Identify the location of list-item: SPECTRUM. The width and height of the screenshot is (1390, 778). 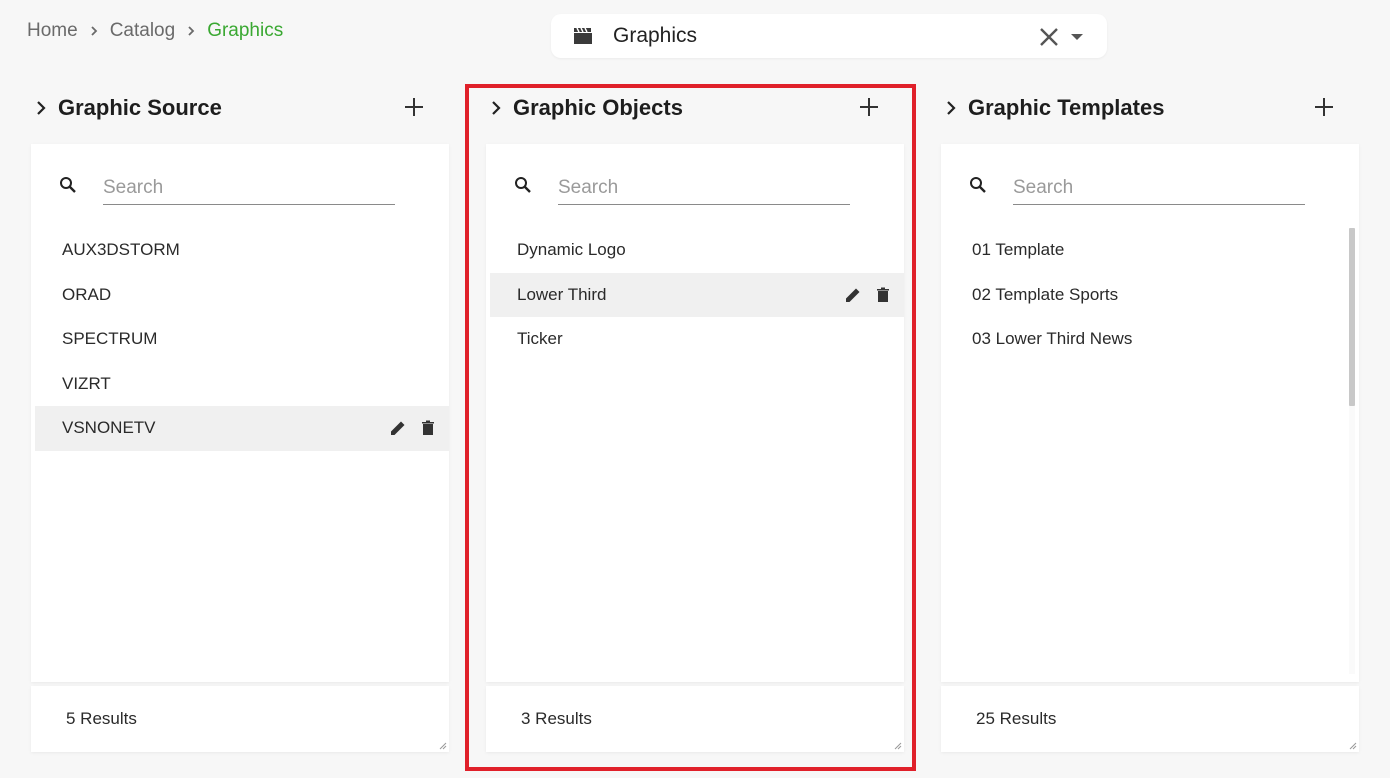
(242, 339).